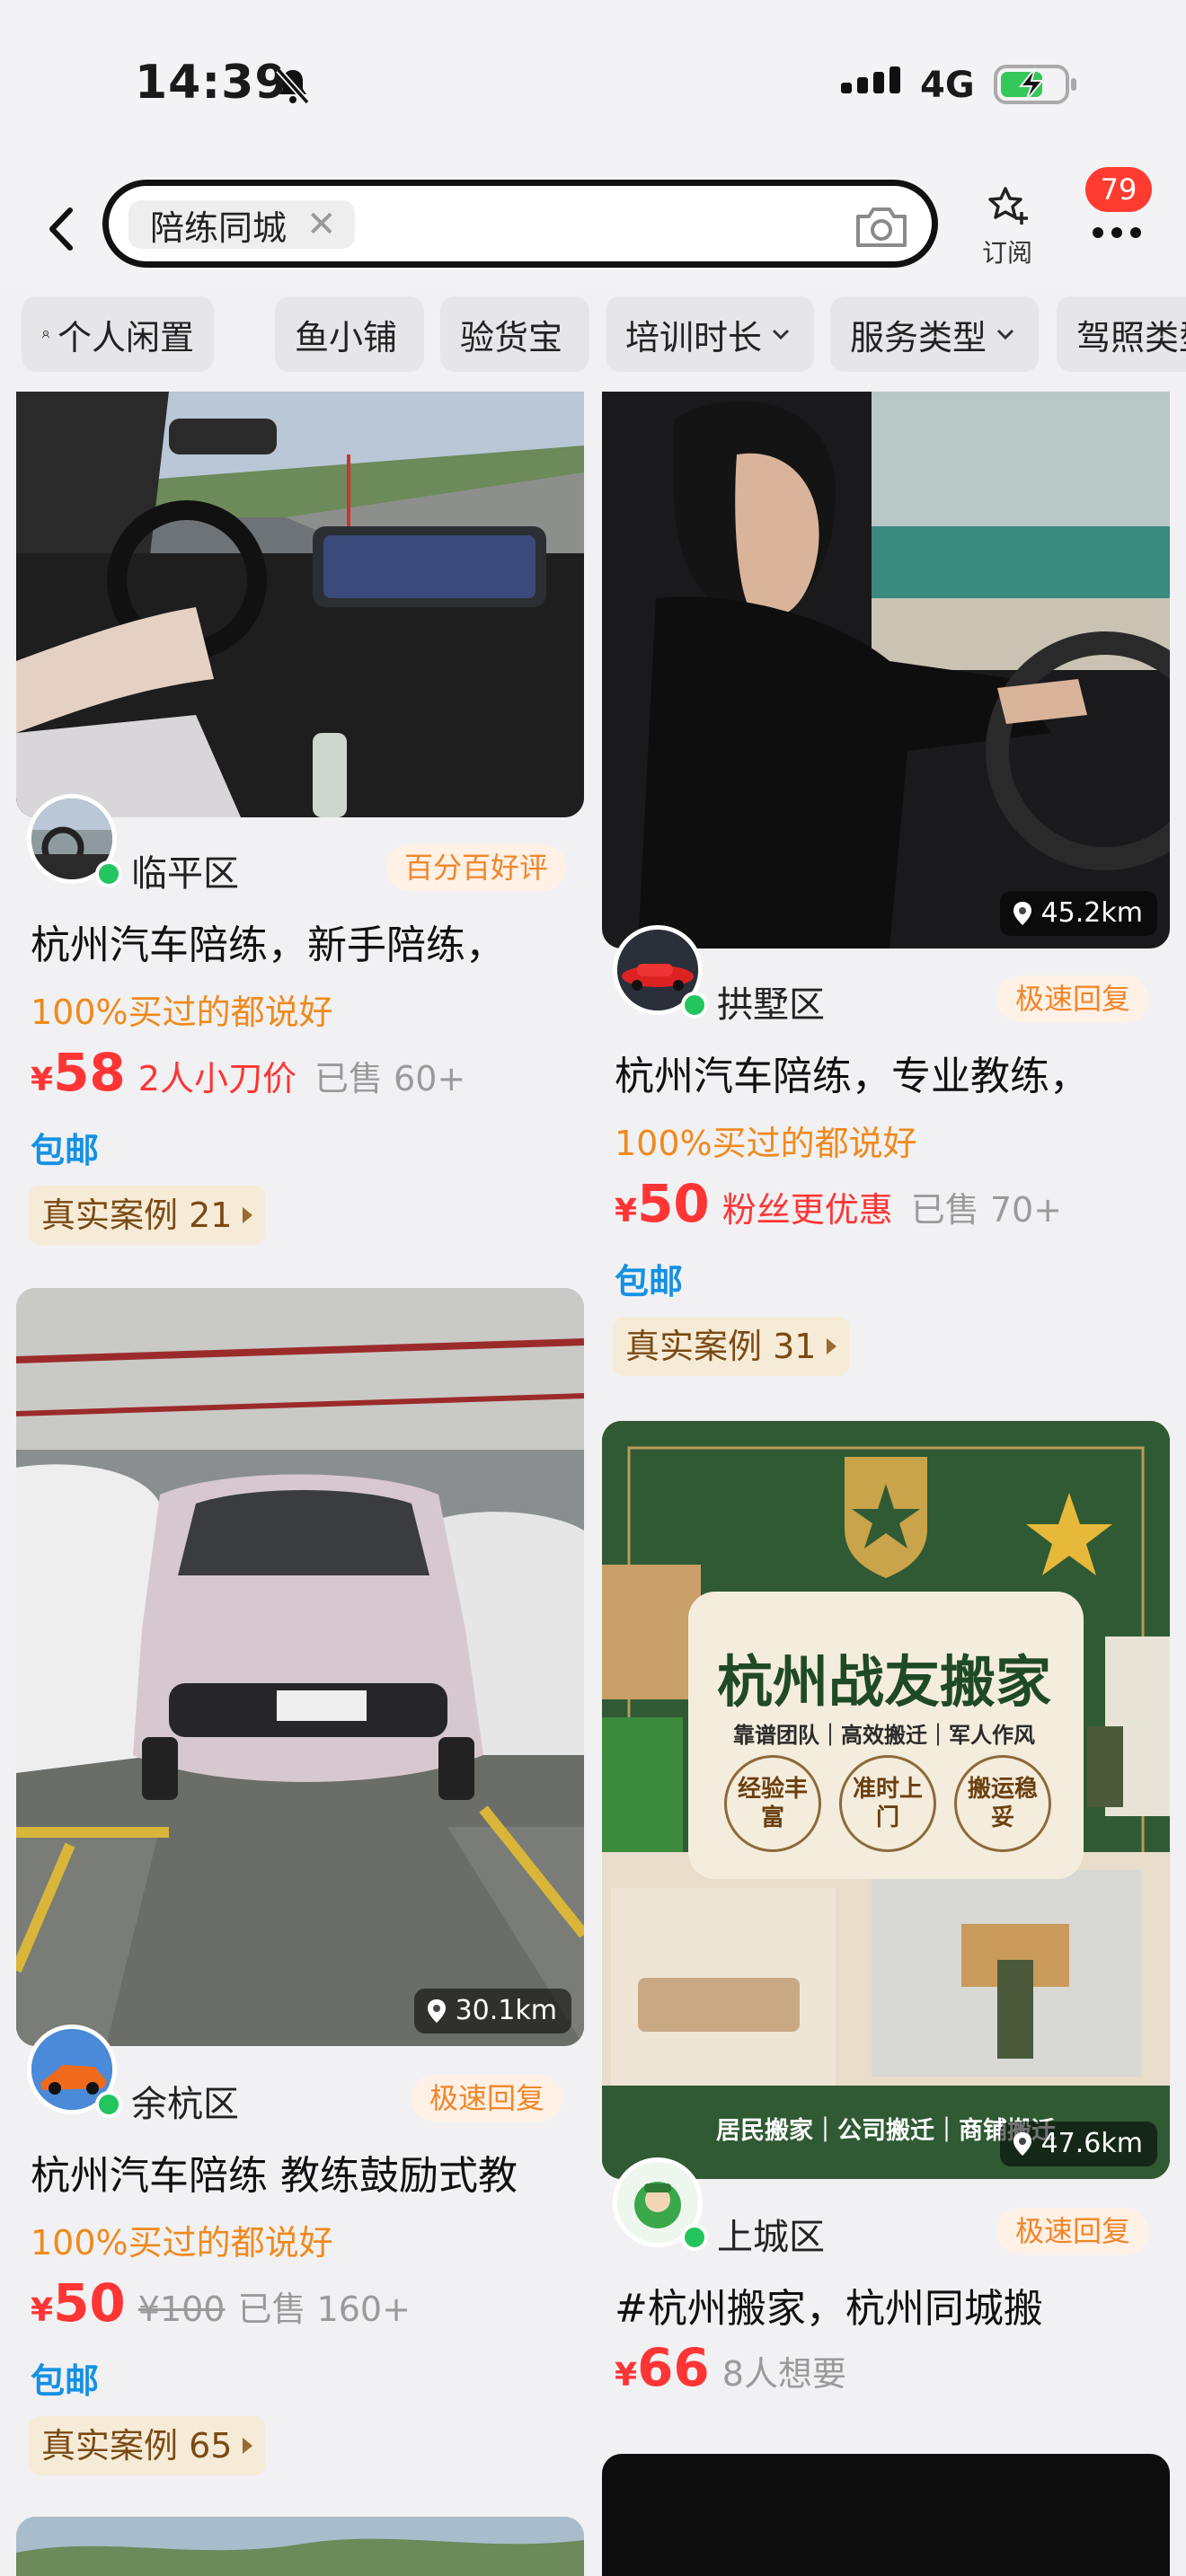 Image resolution: width=1186 pixels, height=2576 pixels. Describe the element at coordinates (771, 1005) in the screenshot. I see `seller-area: 拱墅区` at that location.